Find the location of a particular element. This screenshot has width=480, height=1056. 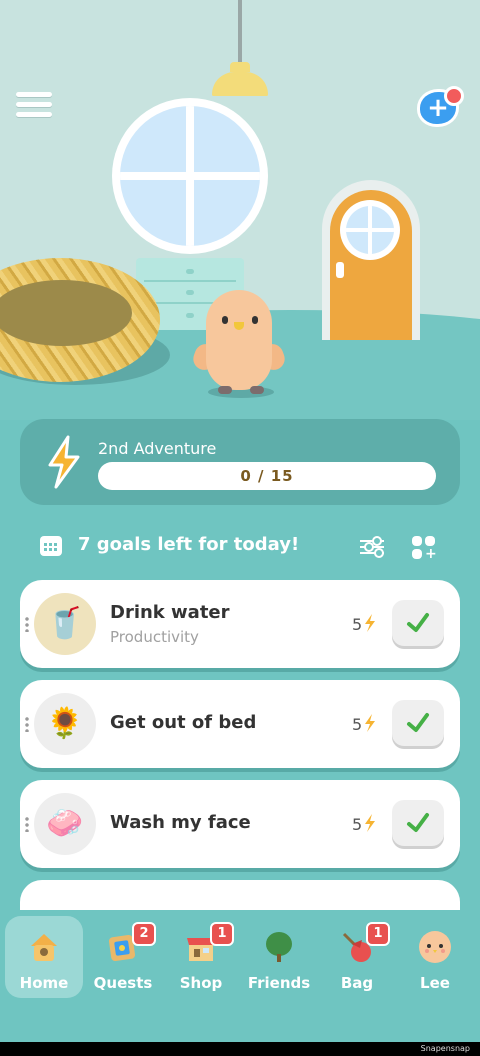

sunflower-icon: 🌻 is located at coordinates (65, 724).